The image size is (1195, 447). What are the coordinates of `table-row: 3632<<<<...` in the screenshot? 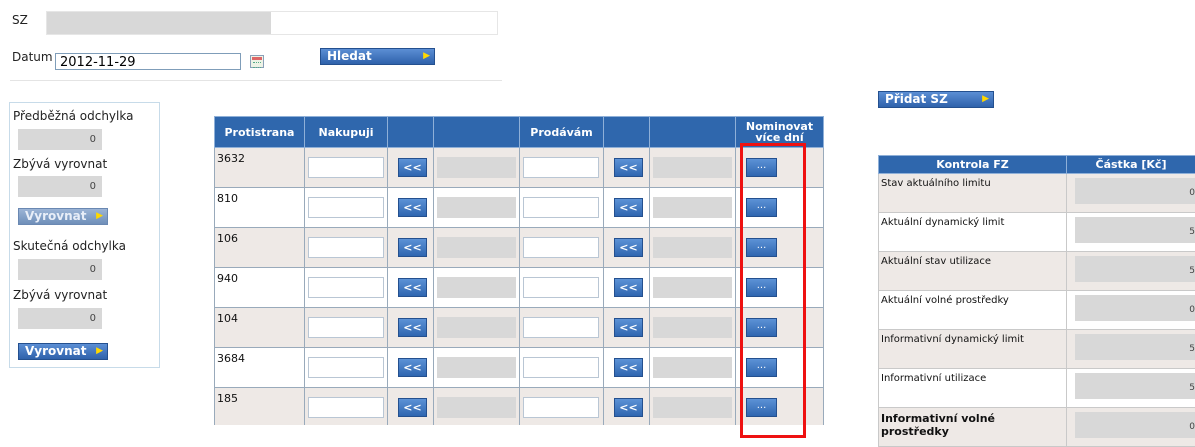 It's located at (519, 168).